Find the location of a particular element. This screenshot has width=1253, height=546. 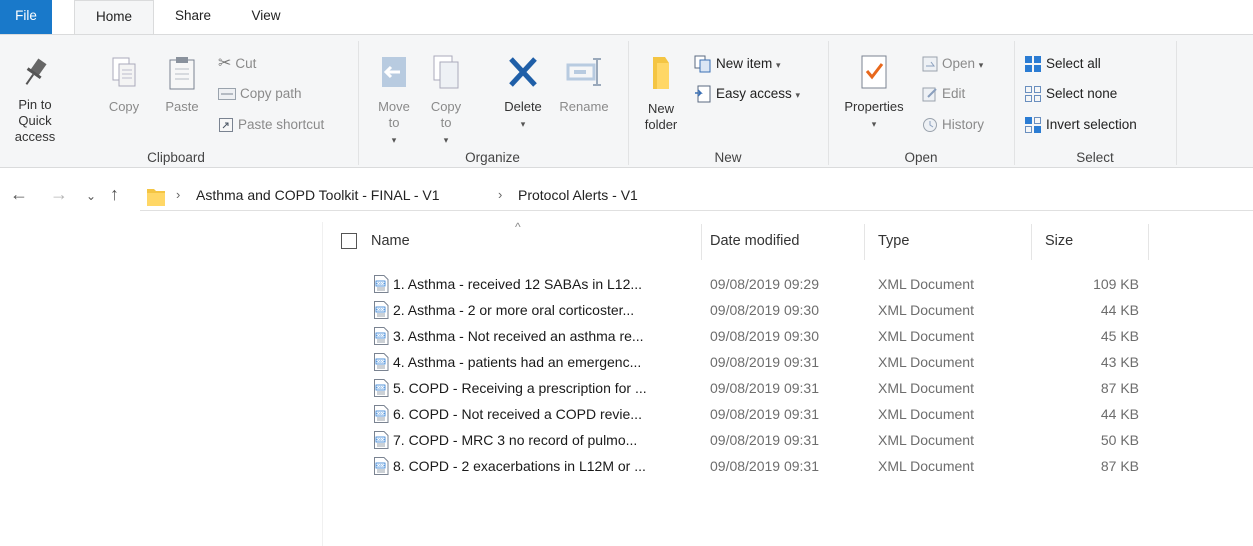

breadcrumb-item: Asthma and COPD Toolkit - FINAL - V1 is located at coordinates (318, 195).